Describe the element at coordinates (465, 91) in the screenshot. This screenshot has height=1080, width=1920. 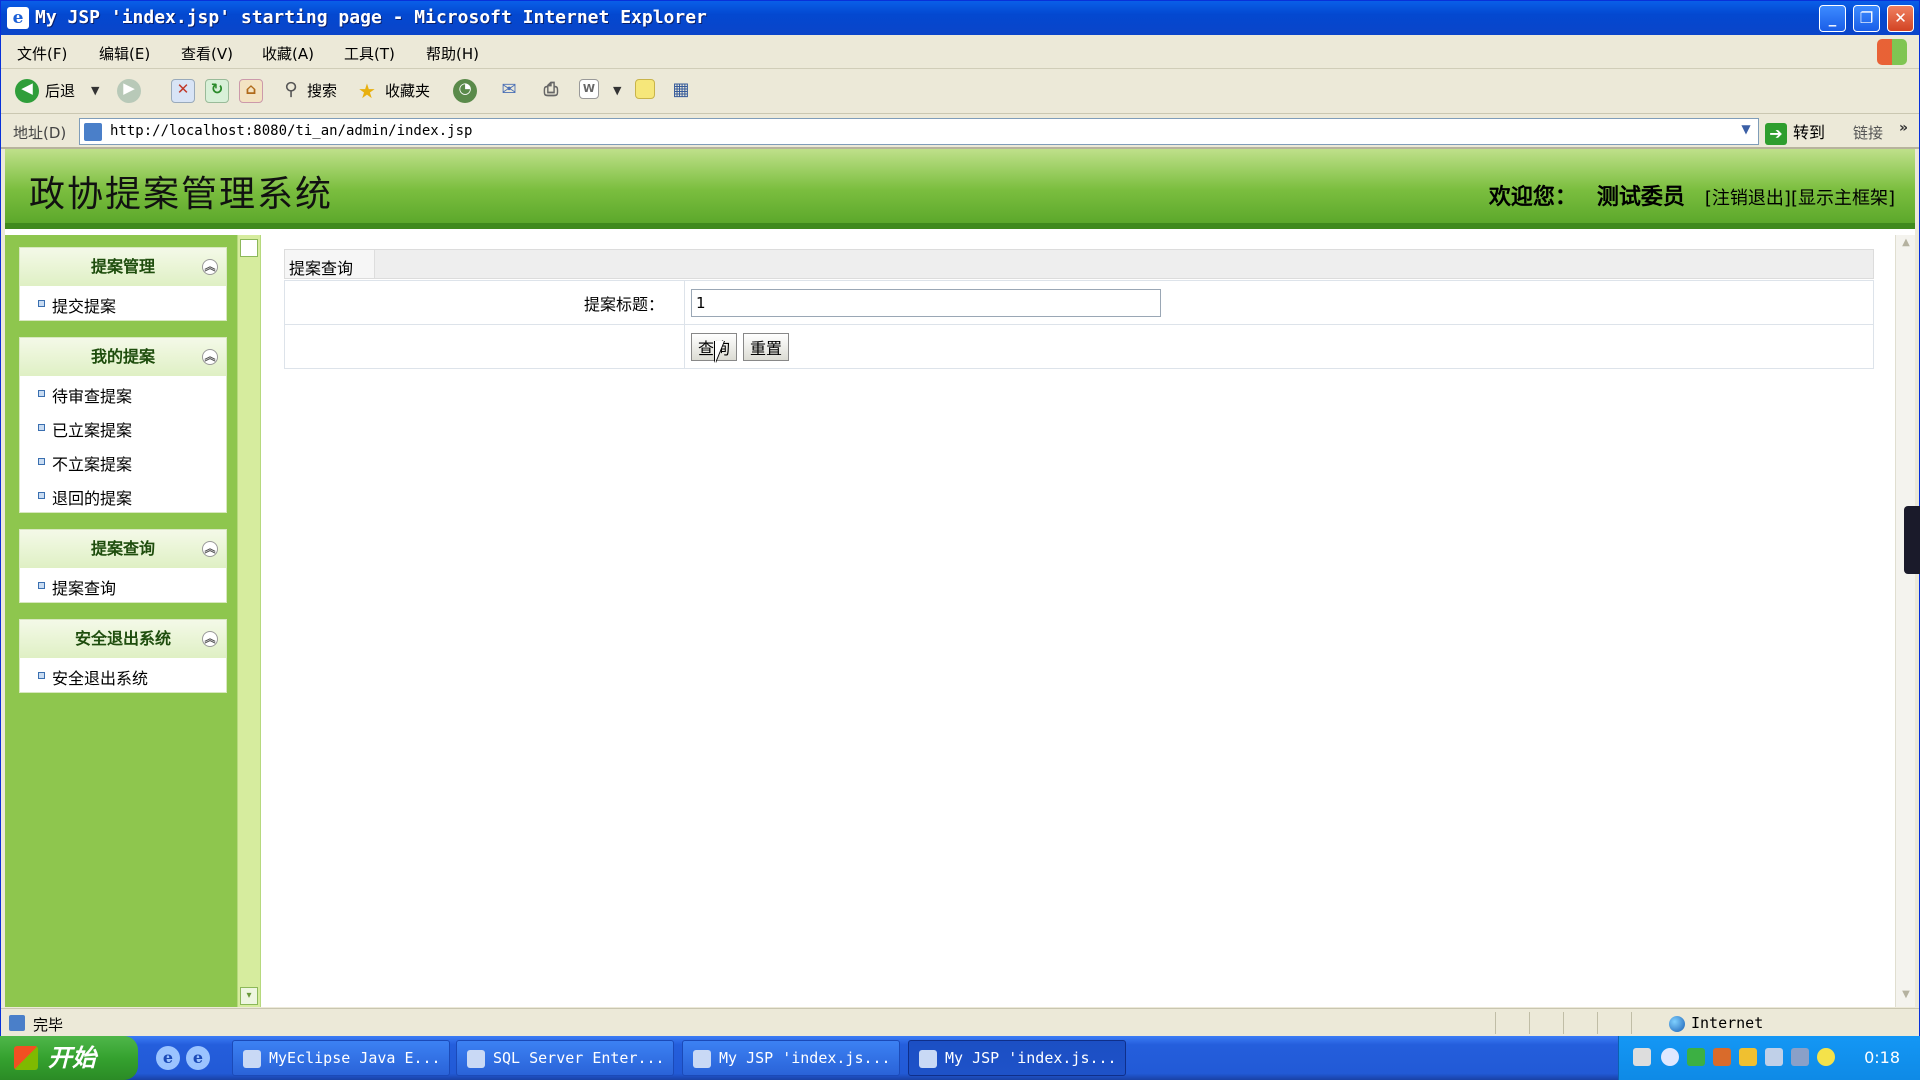
I see `history-icon: ◔` at that location.